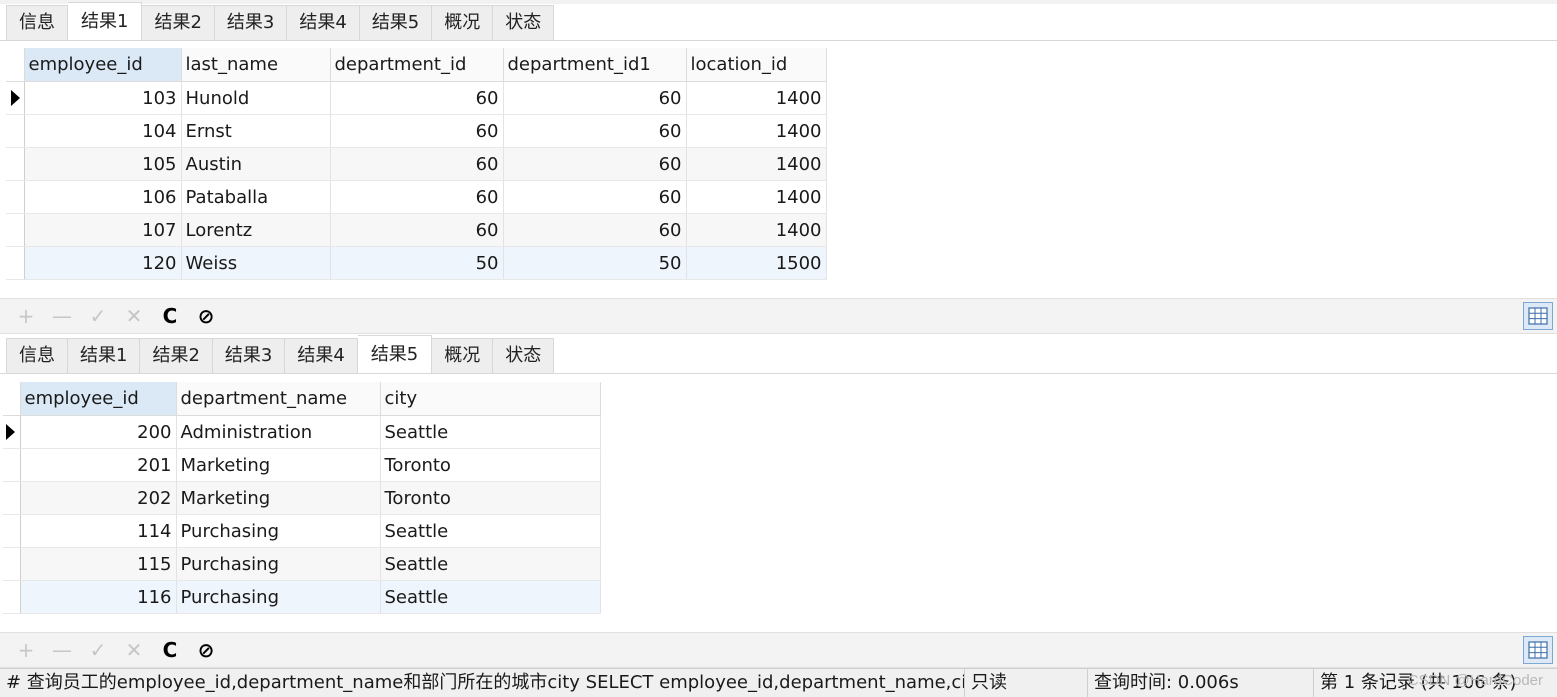 Image resolution: width=1557 pixels, height=697 pixels. Describe the element at coordinates (278, 432) in the screenshot. I see `cell-department-name: Administration` at that location.